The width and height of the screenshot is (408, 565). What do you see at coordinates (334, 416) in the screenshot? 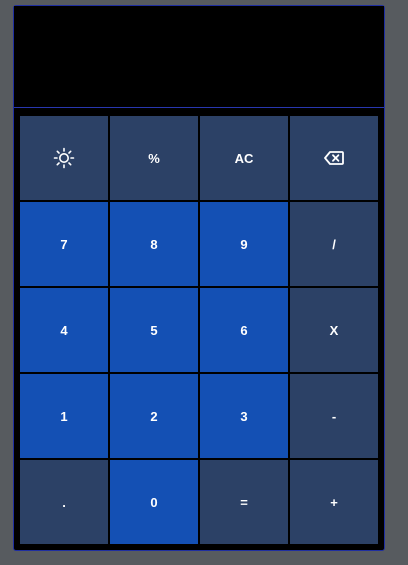
I see `subtract-button: -` at bounding box center [334, 416].